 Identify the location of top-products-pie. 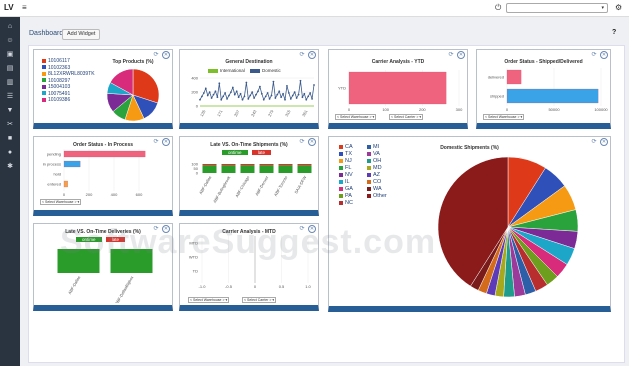
(133, 95).